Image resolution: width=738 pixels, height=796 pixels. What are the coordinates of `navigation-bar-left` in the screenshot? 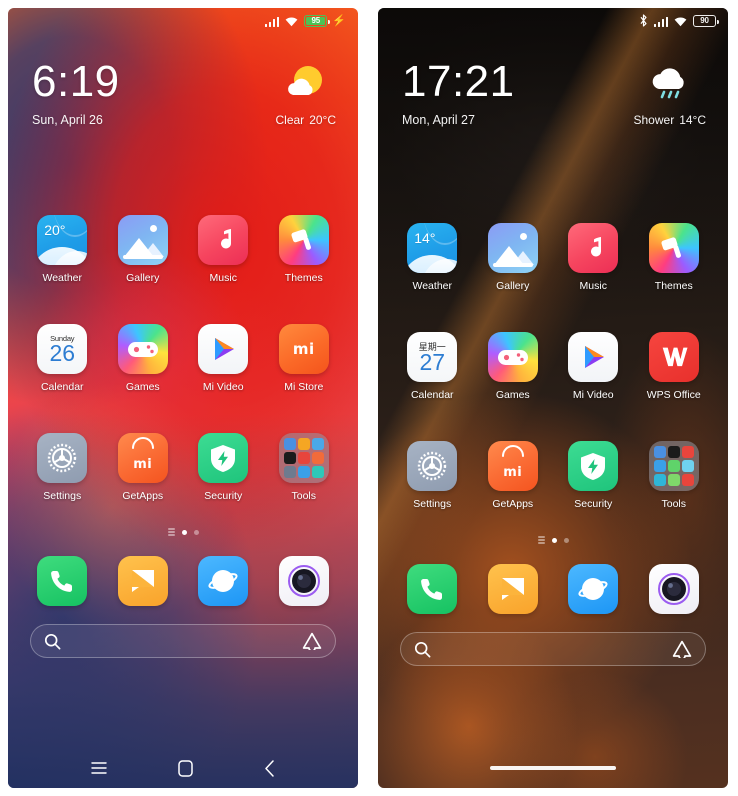 It's located at (183, 768).